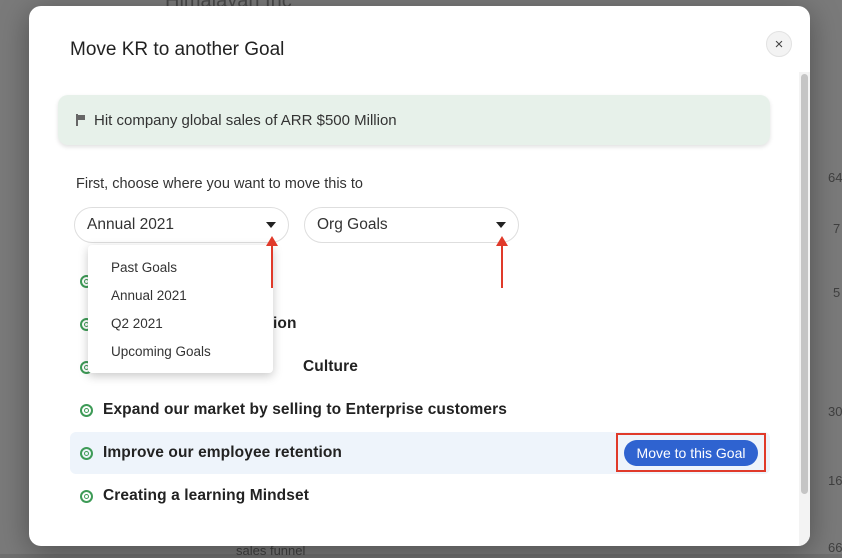 The width and height of the screenshot is (842, 558). I want to click on scrollbar-thumb, so click(804, 284).